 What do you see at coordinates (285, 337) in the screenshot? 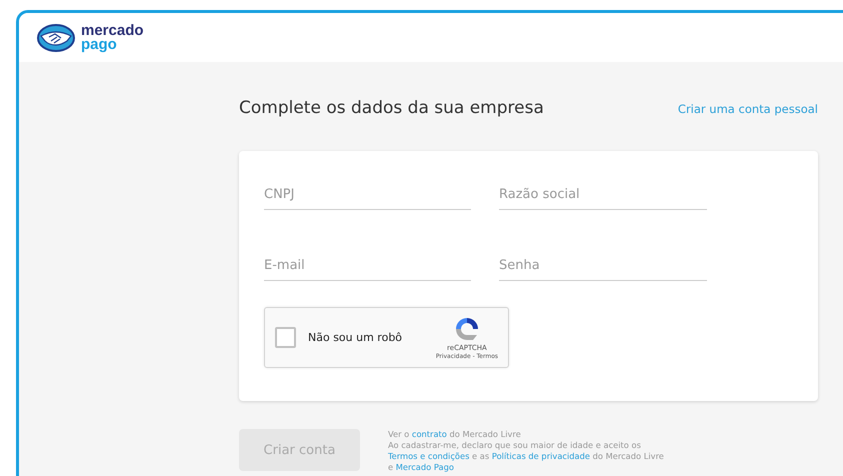
I see `captcha-checkbox` at bounding box center [285, 337].